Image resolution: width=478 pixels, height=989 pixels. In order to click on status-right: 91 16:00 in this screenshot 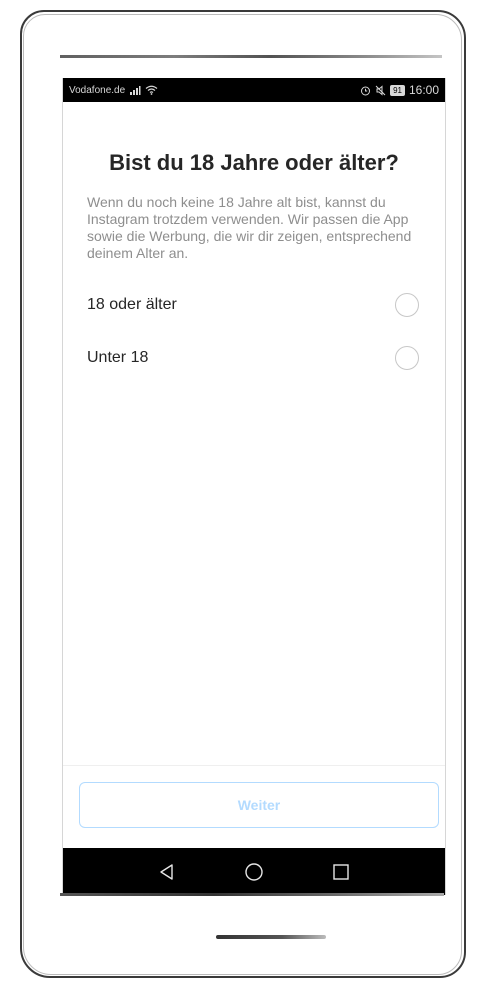, I will do `click(399, 90)`.